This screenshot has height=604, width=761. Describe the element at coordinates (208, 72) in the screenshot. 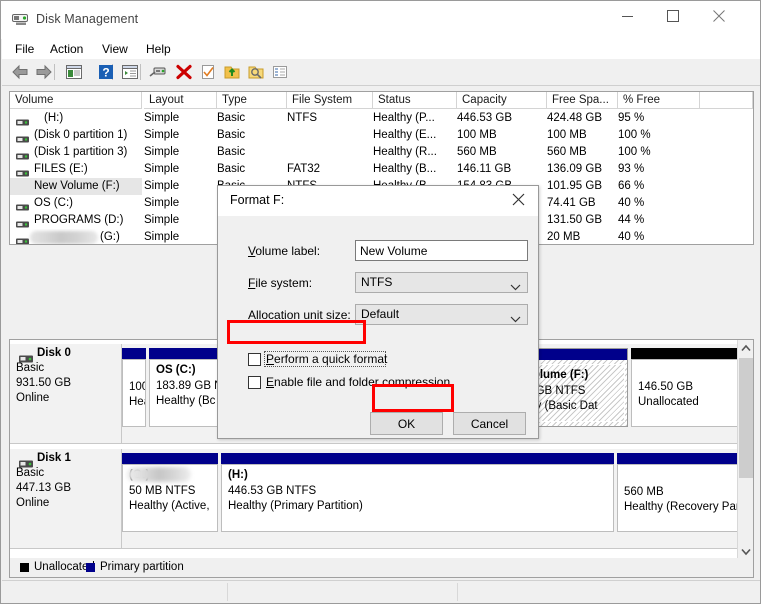

I see `check-icon` at that location.